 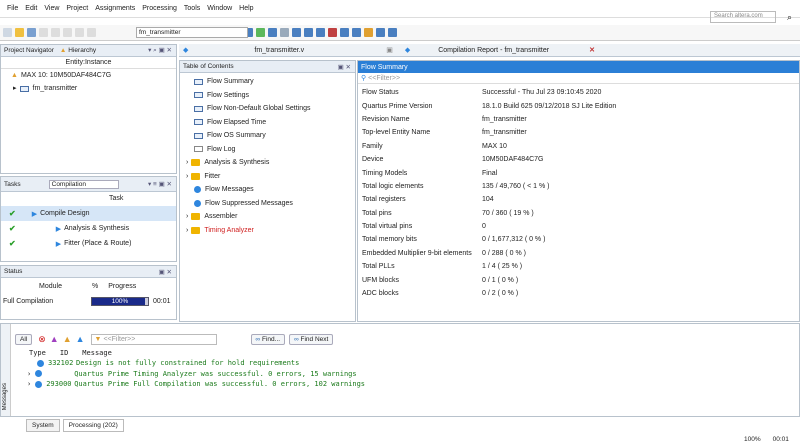 I want to click on summary-row: Top-level Entity Name fm_transmitter, so click(x=578, y=132).